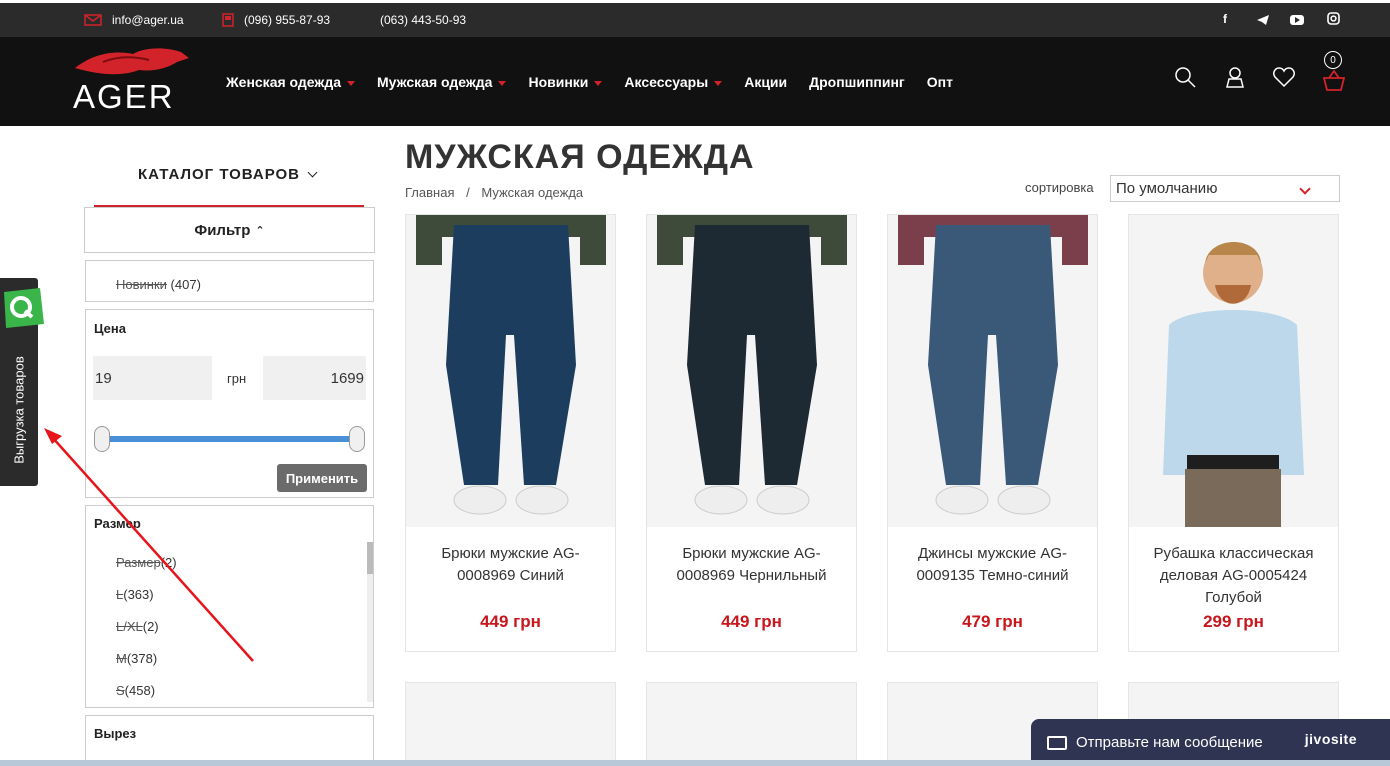 This screenshot has height=766, width=1390. What do you see at coordinates (148, 20) in the screenshot?
I see `email-text: info@ager.ua` at bounding box center [148, 20].